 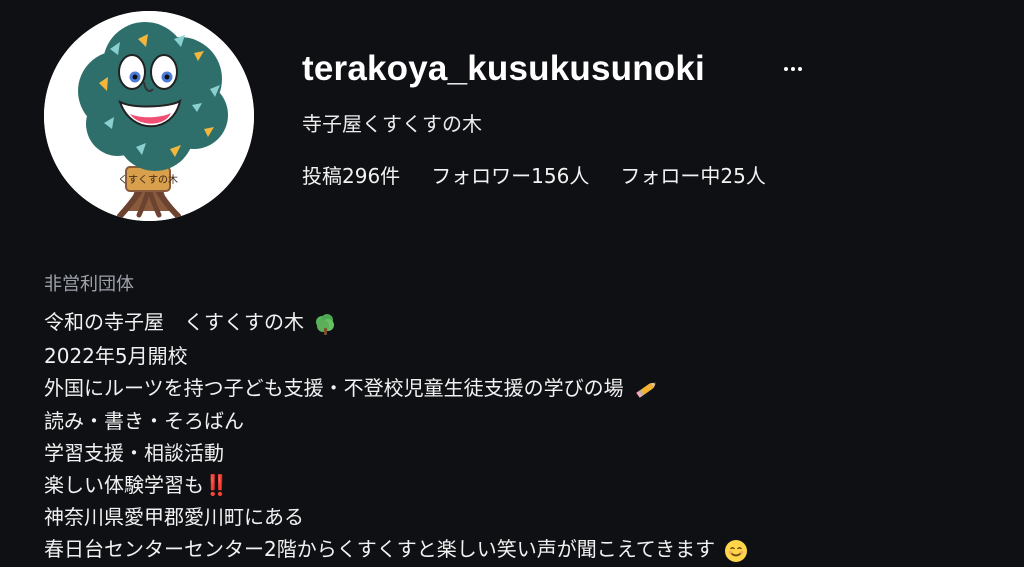 I want to click on bio-line-6: 楽しい体験学習も‼️, so click(x=136, y=485).